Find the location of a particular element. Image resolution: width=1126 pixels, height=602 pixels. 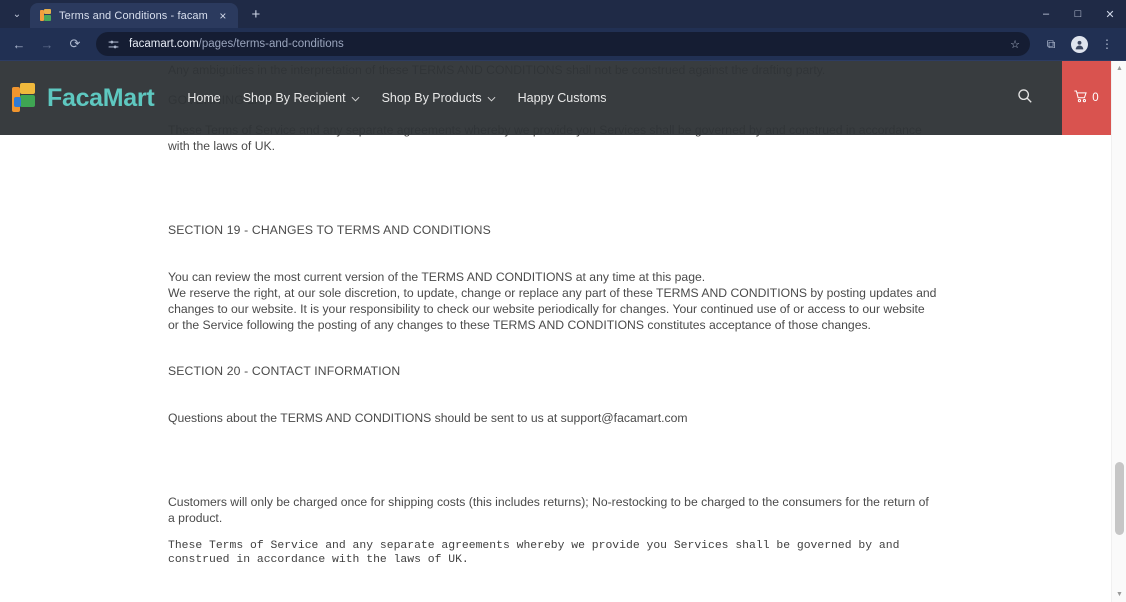

forward-button-icon: → is located at coordinates (47, 44).